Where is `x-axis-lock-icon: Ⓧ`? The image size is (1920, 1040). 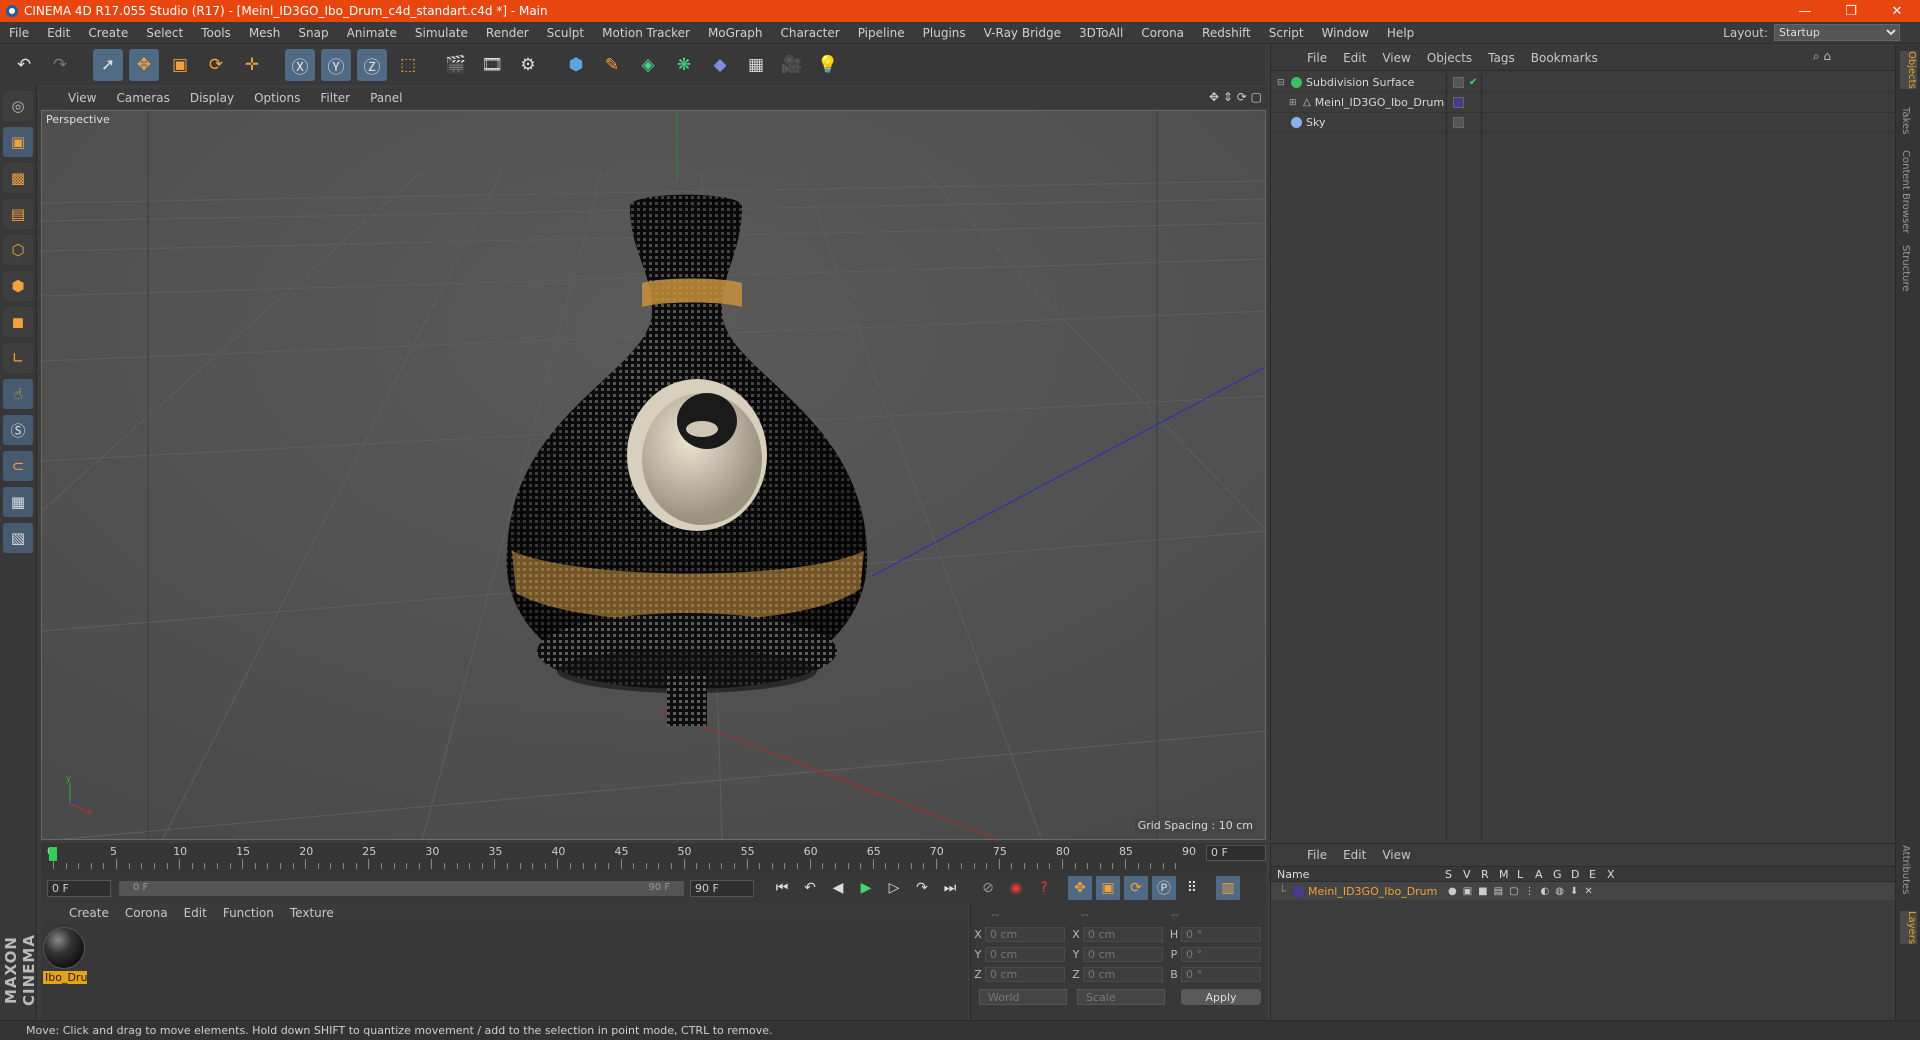
x-axis-lock-icon: Ⓧ is located at coordinates (300, 65).